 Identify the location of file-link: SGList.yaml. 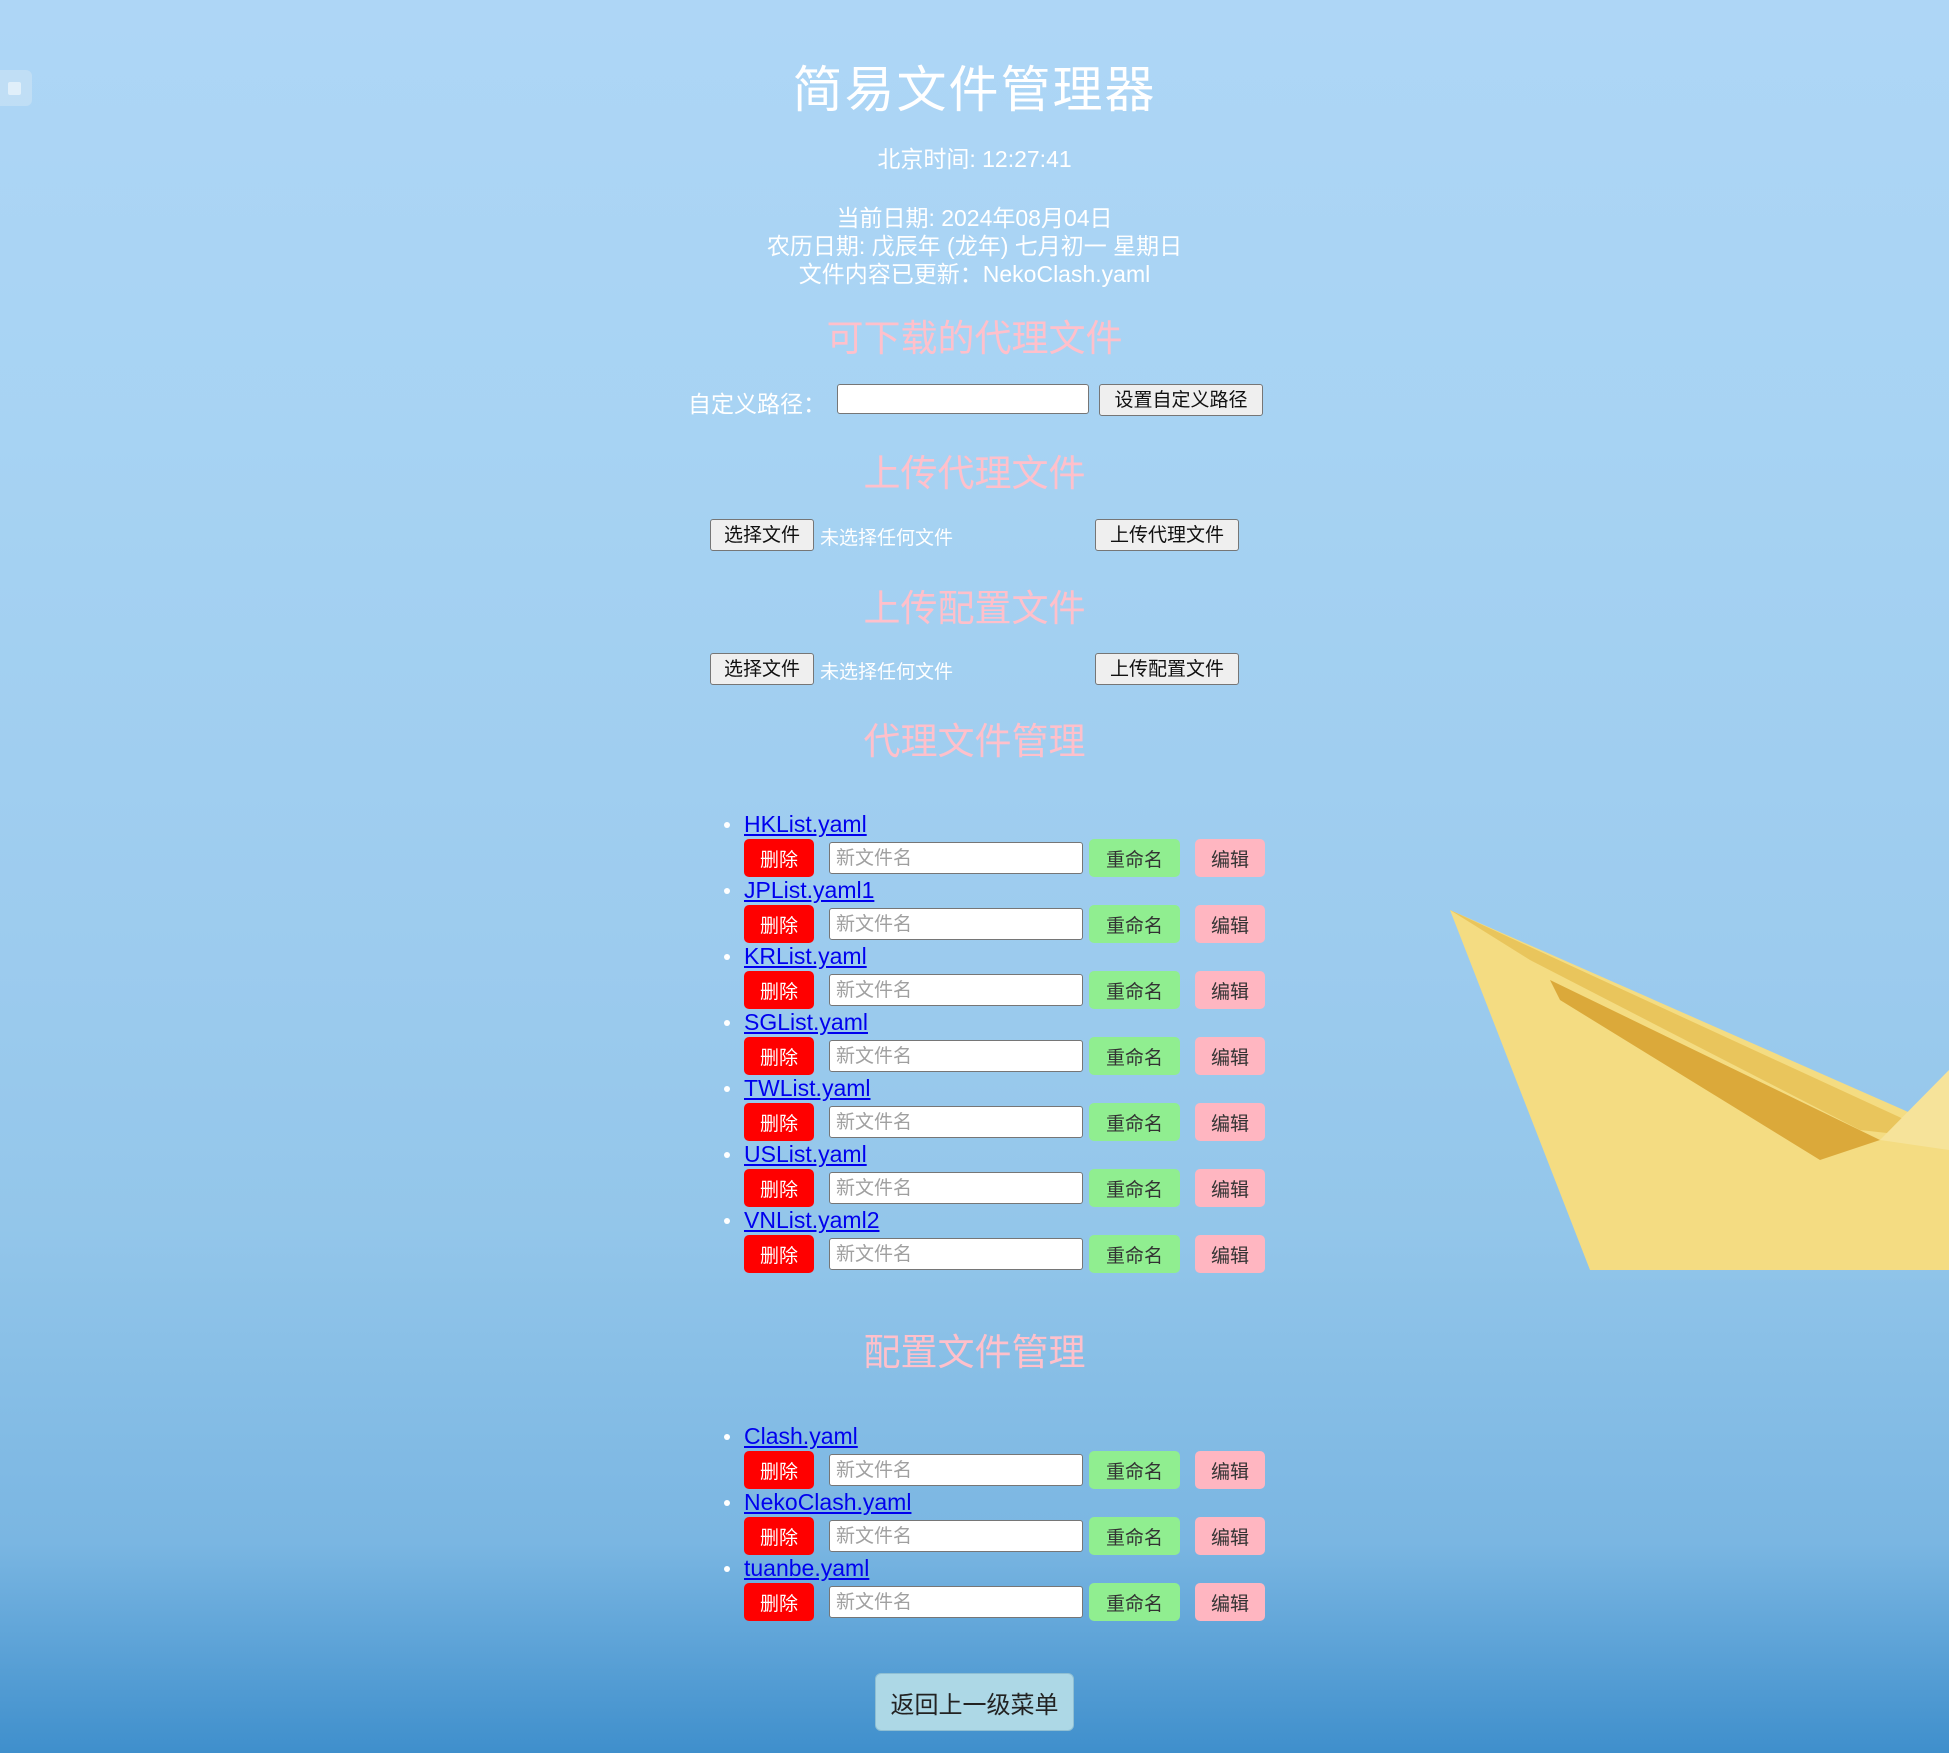
(806, 1022).